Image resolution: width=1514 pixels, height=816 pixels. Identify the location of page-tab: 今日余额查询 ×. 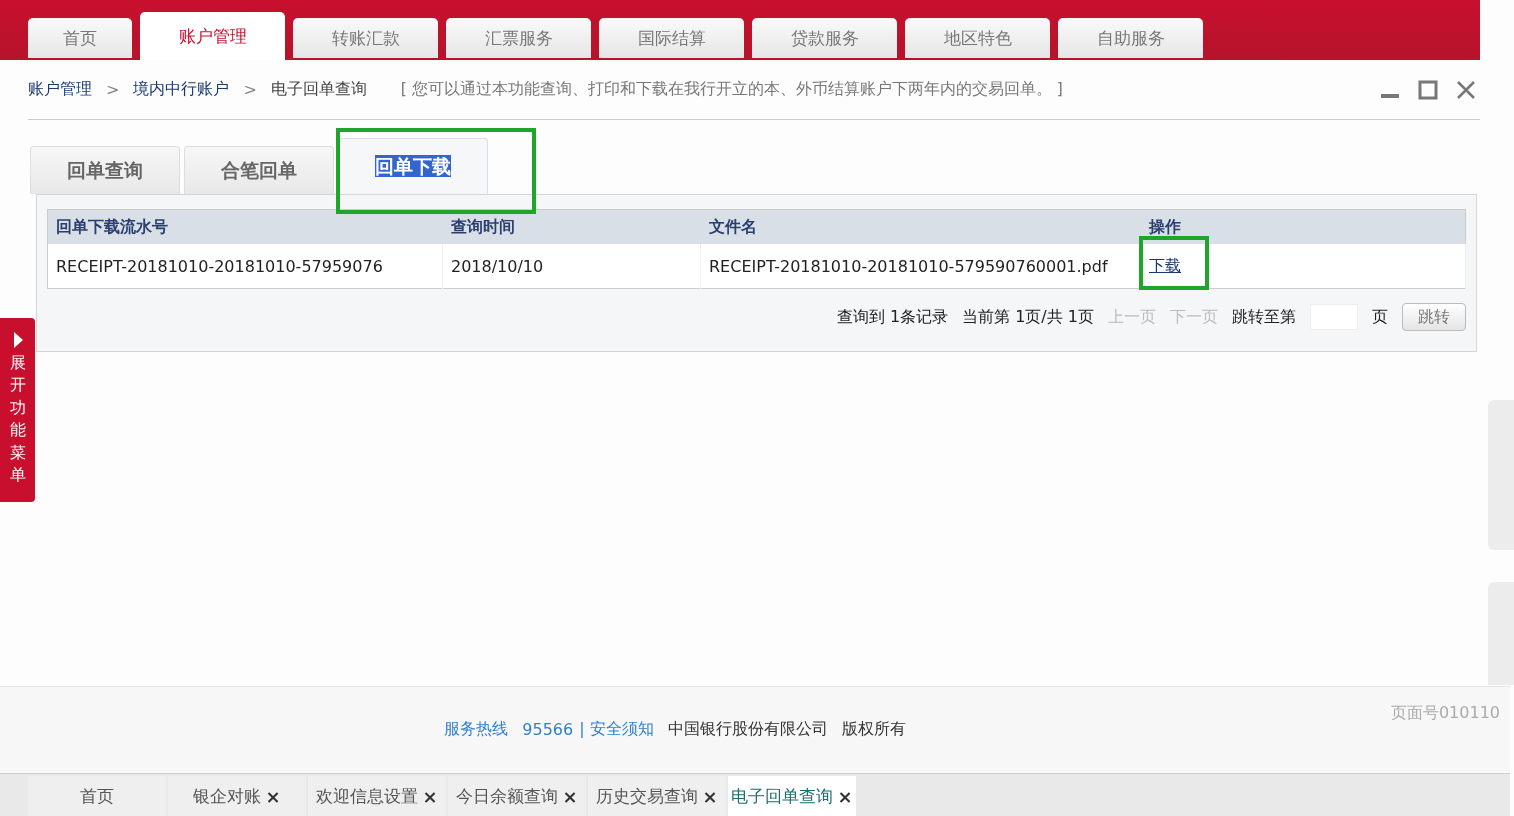
(517, 796).